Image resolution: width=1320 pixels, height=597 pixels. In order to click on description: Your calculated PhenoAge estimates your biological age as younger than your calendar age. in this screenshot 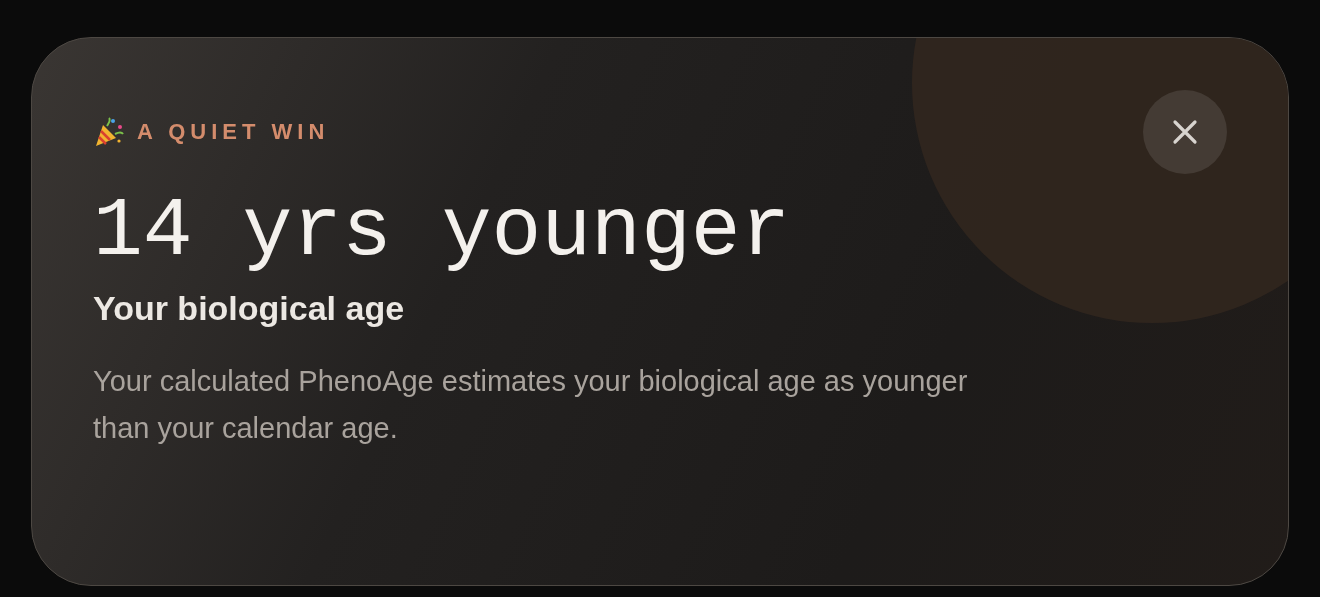, I will do `click(531, 405)`.